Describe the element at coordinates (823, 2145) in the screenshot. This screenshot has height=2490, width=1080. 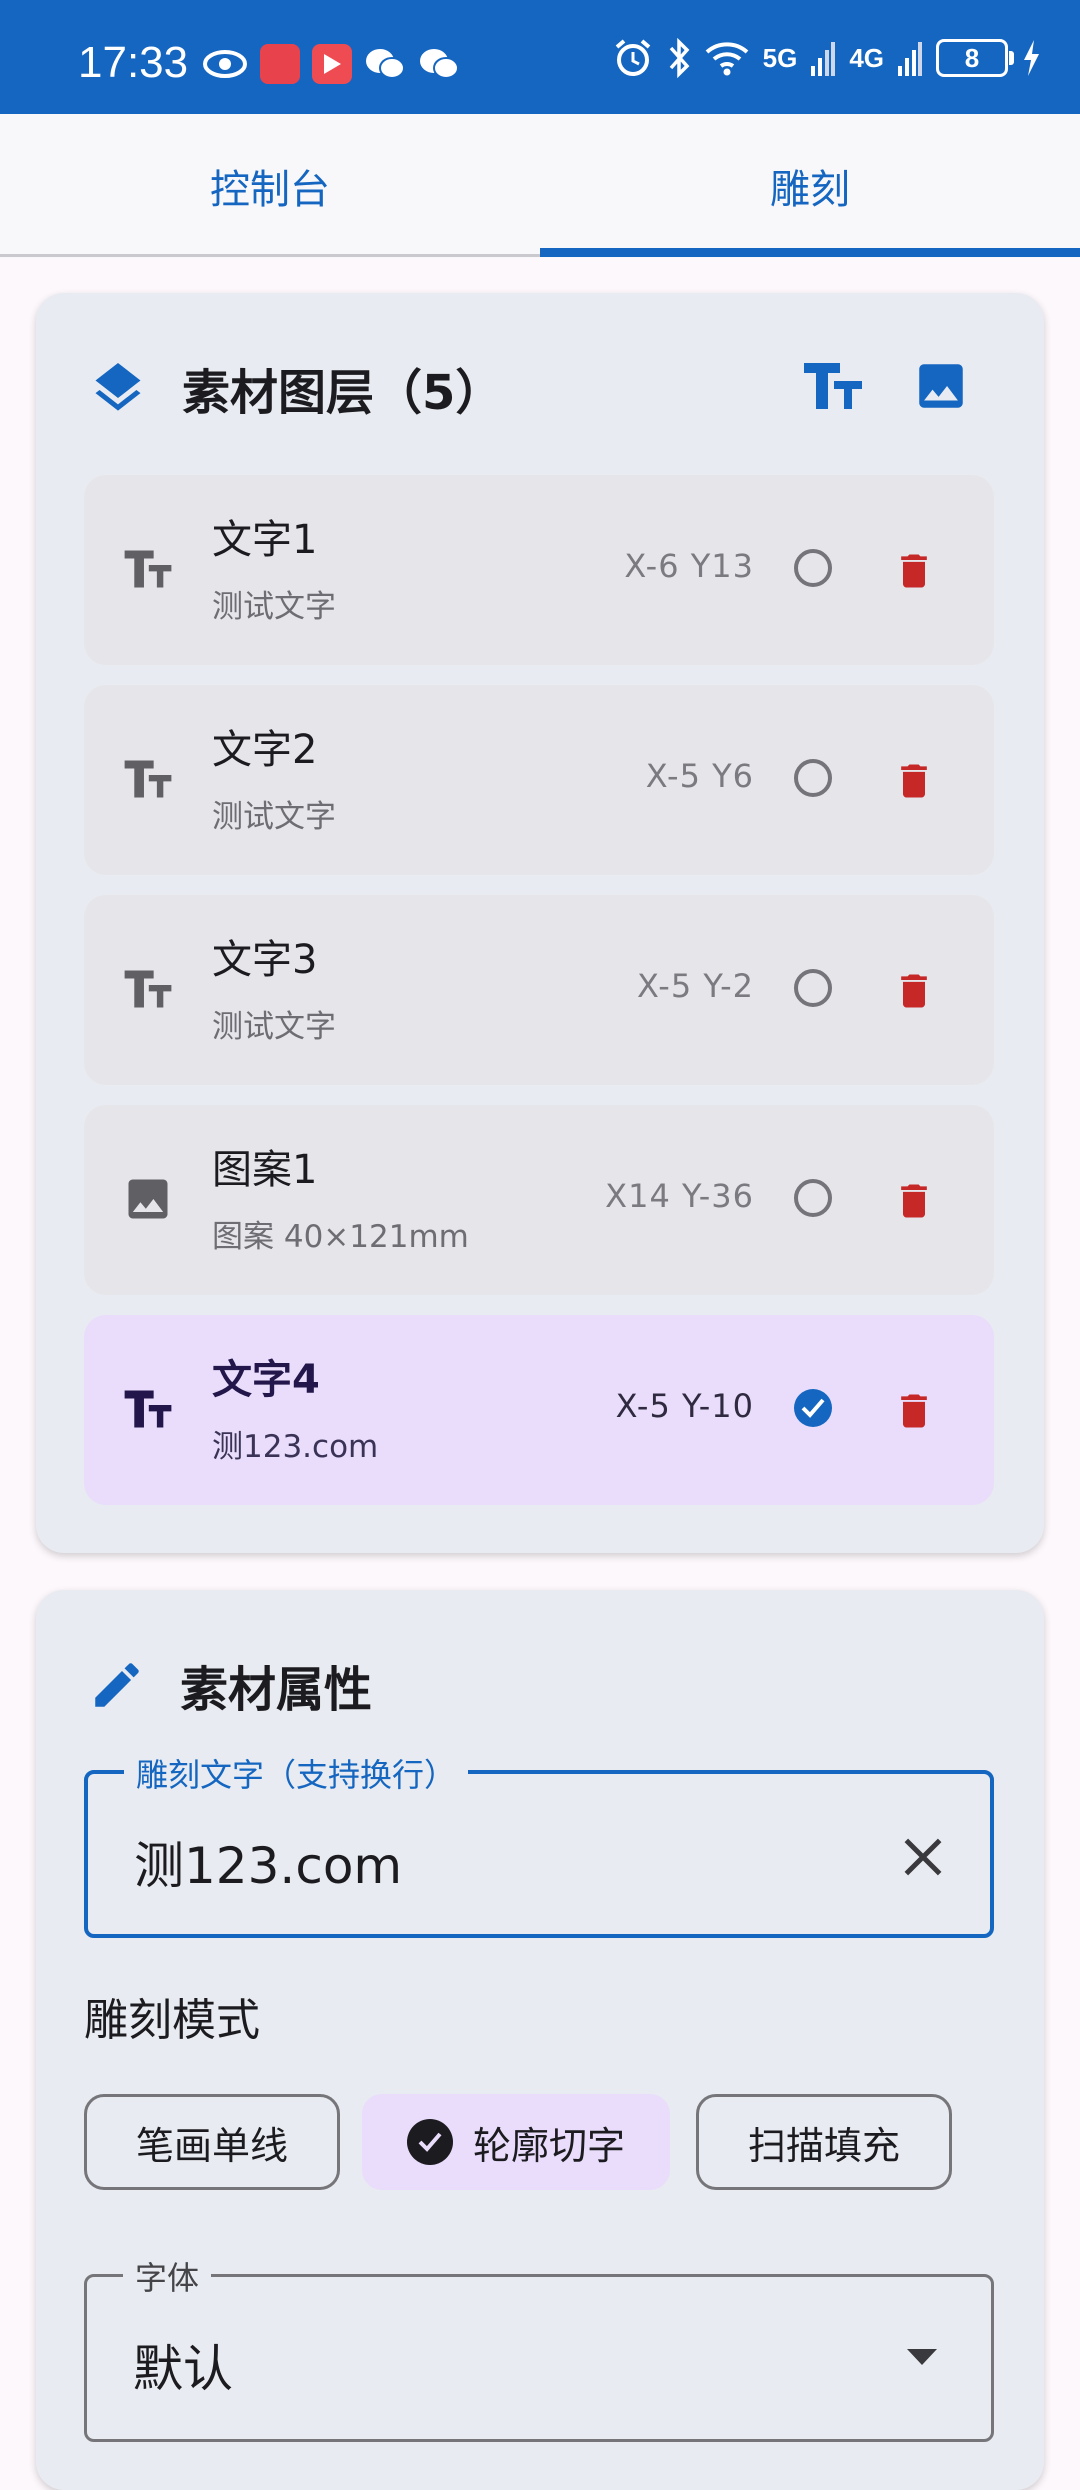
I see `chip-label: 扫描填充` at that location.